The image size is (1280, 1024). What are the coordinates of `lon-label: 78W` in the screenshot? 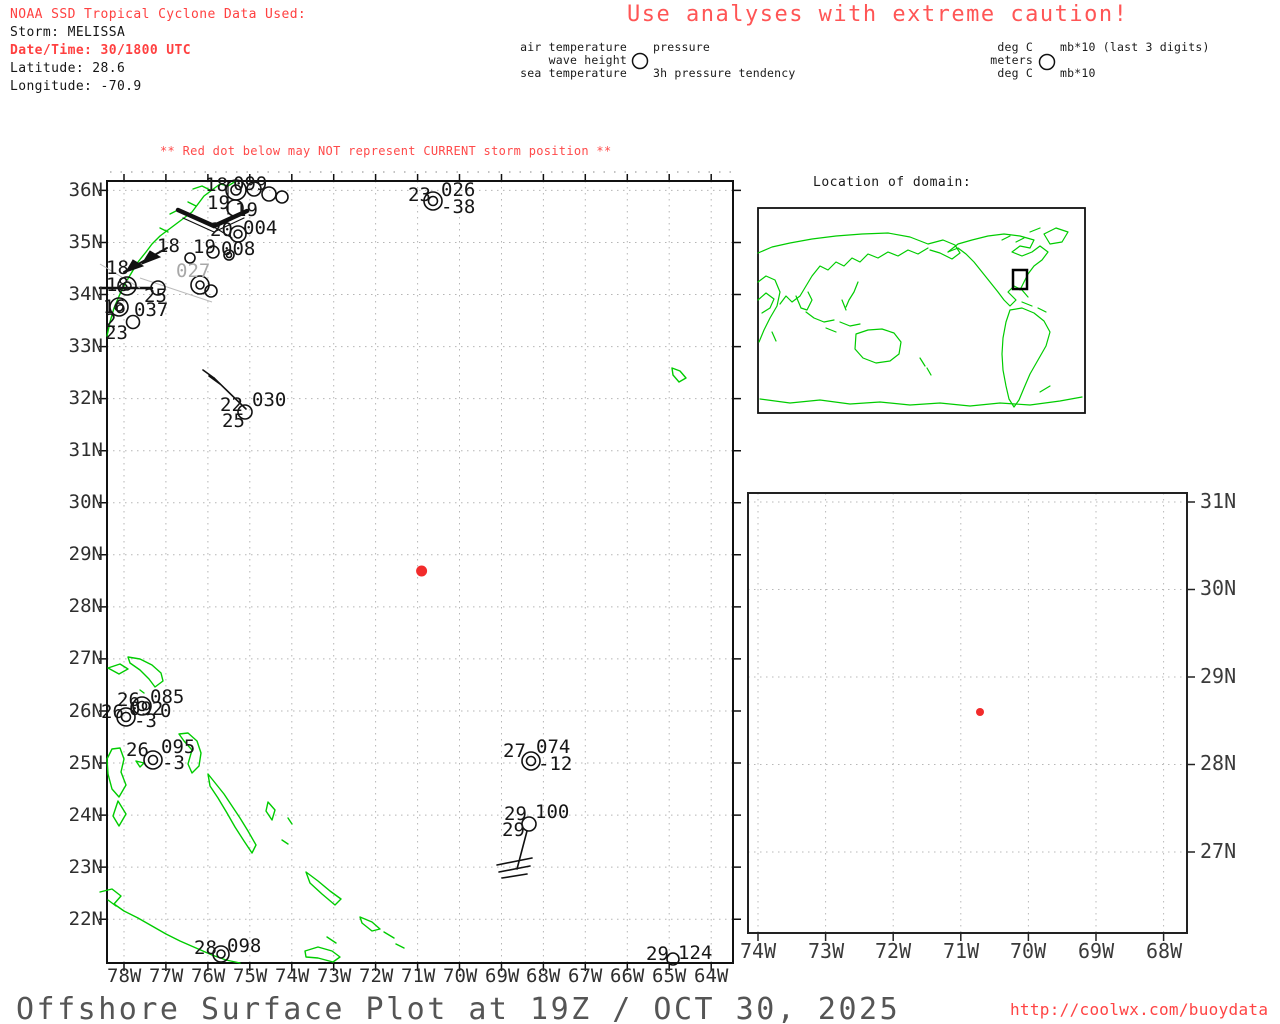 It's located at (124, 976).